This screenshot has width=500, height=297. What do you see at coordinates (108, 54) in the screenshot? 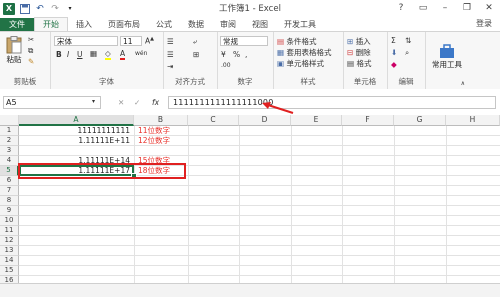
I see `fill-color-icon: ◇` at bounding box center [108, 54].